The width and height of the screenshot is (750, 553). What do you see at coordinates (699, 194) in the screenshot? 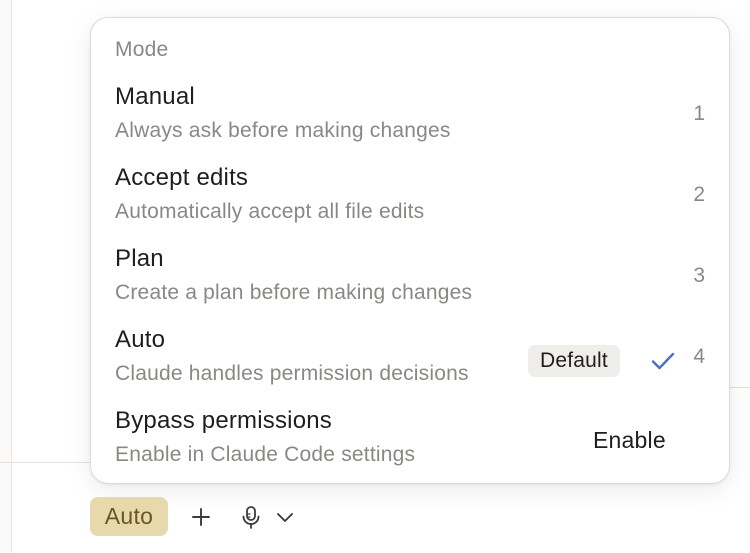
I see `shortcut-key: 2` at bounding box center [699, 194].